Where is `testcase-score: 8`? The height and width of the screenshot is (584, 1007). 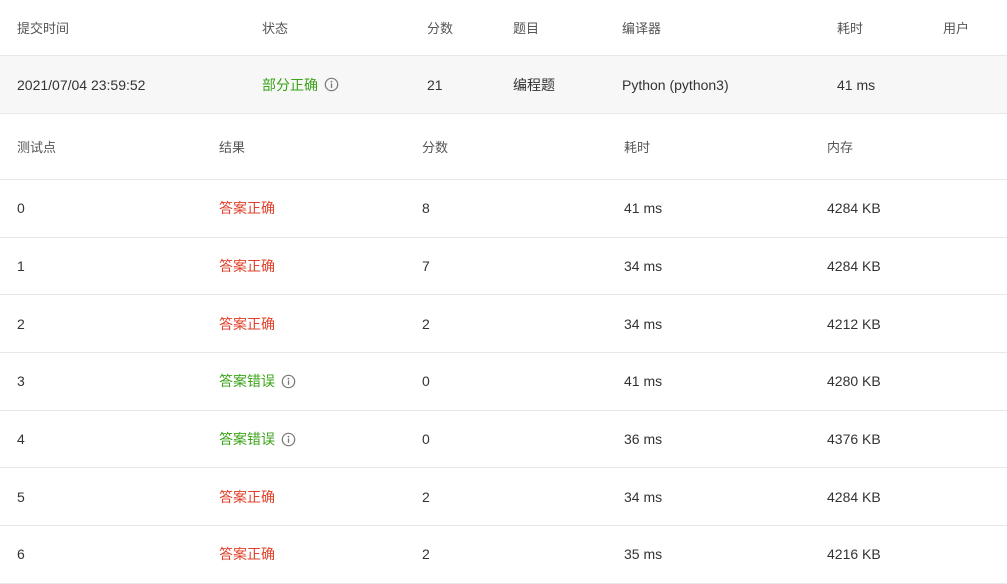 testcase-score: 8 is located at coordinates (426, 208).